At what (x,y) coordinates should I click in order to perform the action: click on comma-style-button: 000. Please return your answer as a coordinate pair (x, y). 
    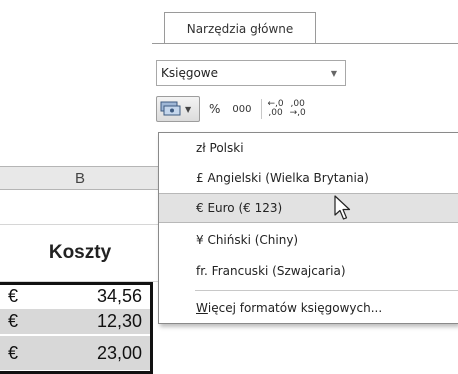
    Looking at the image, I should click on (241, 109).